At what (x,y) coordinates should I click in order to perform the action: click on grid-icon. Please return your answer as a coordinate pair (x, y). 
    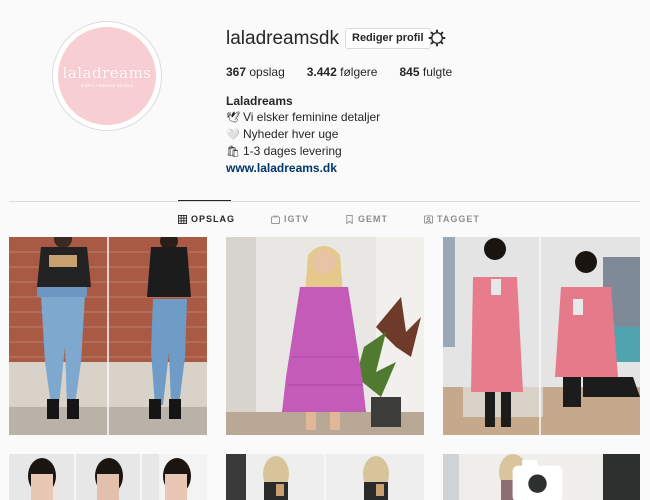
    Looking at the image, I should click on (182, 219).